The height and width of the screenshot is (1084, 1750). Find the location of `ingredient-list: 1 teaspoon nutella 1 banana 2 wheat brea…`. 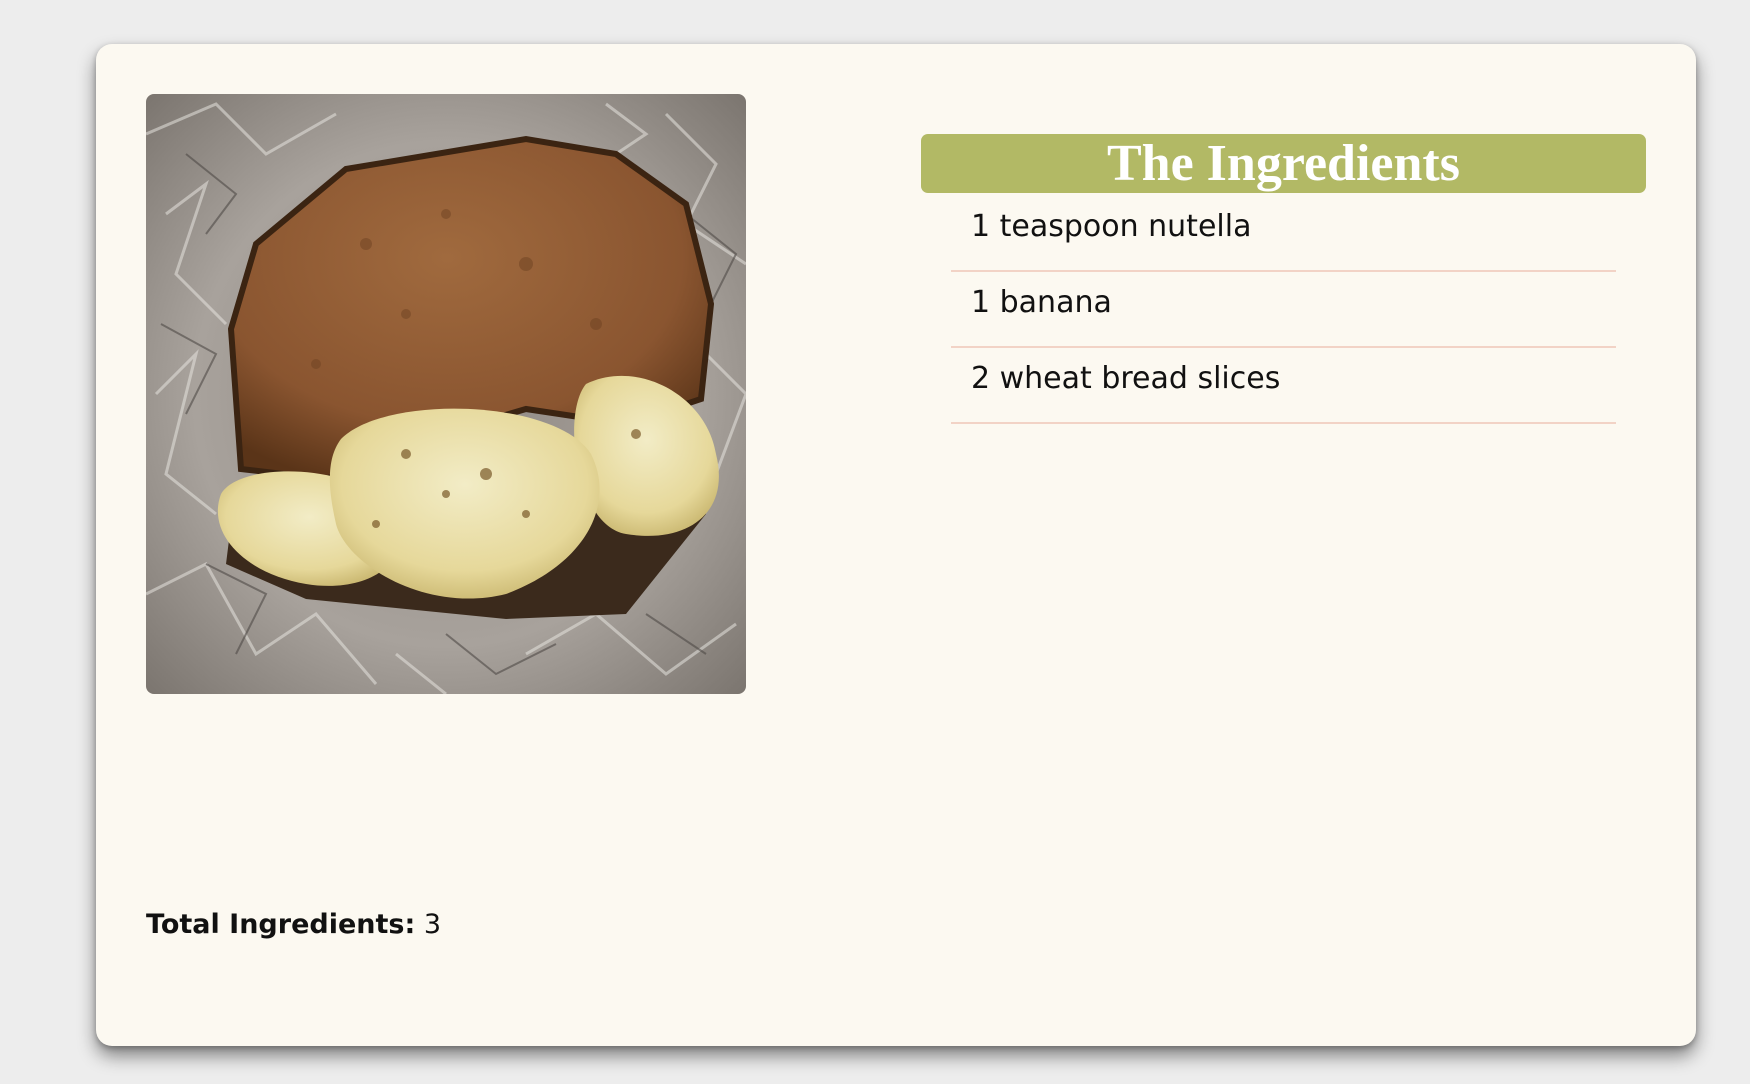

ingredient-list: 1 teaspoon nutella 1 banana 2 wheat brea… is located at coordinates (1283, 310).